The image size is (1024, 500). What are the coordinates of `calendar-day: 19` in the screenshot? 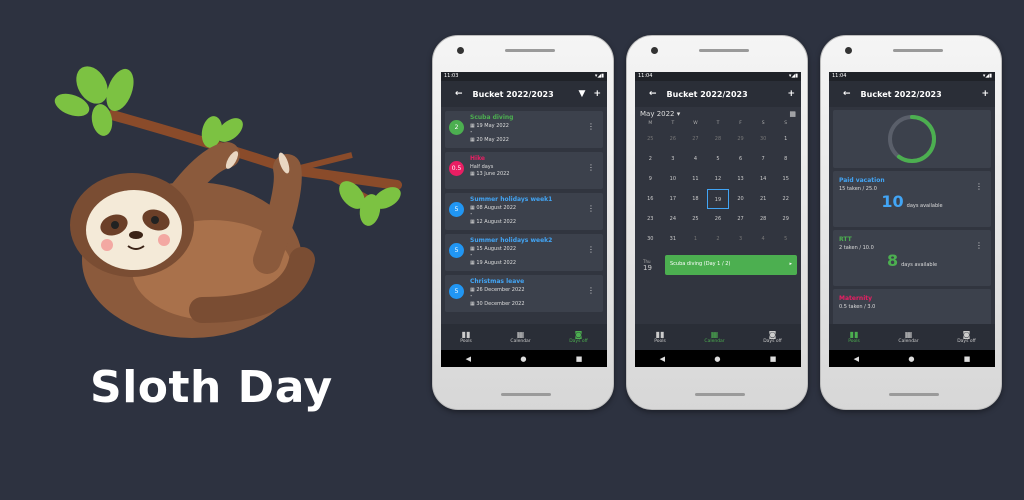 It's located at (718, 199).